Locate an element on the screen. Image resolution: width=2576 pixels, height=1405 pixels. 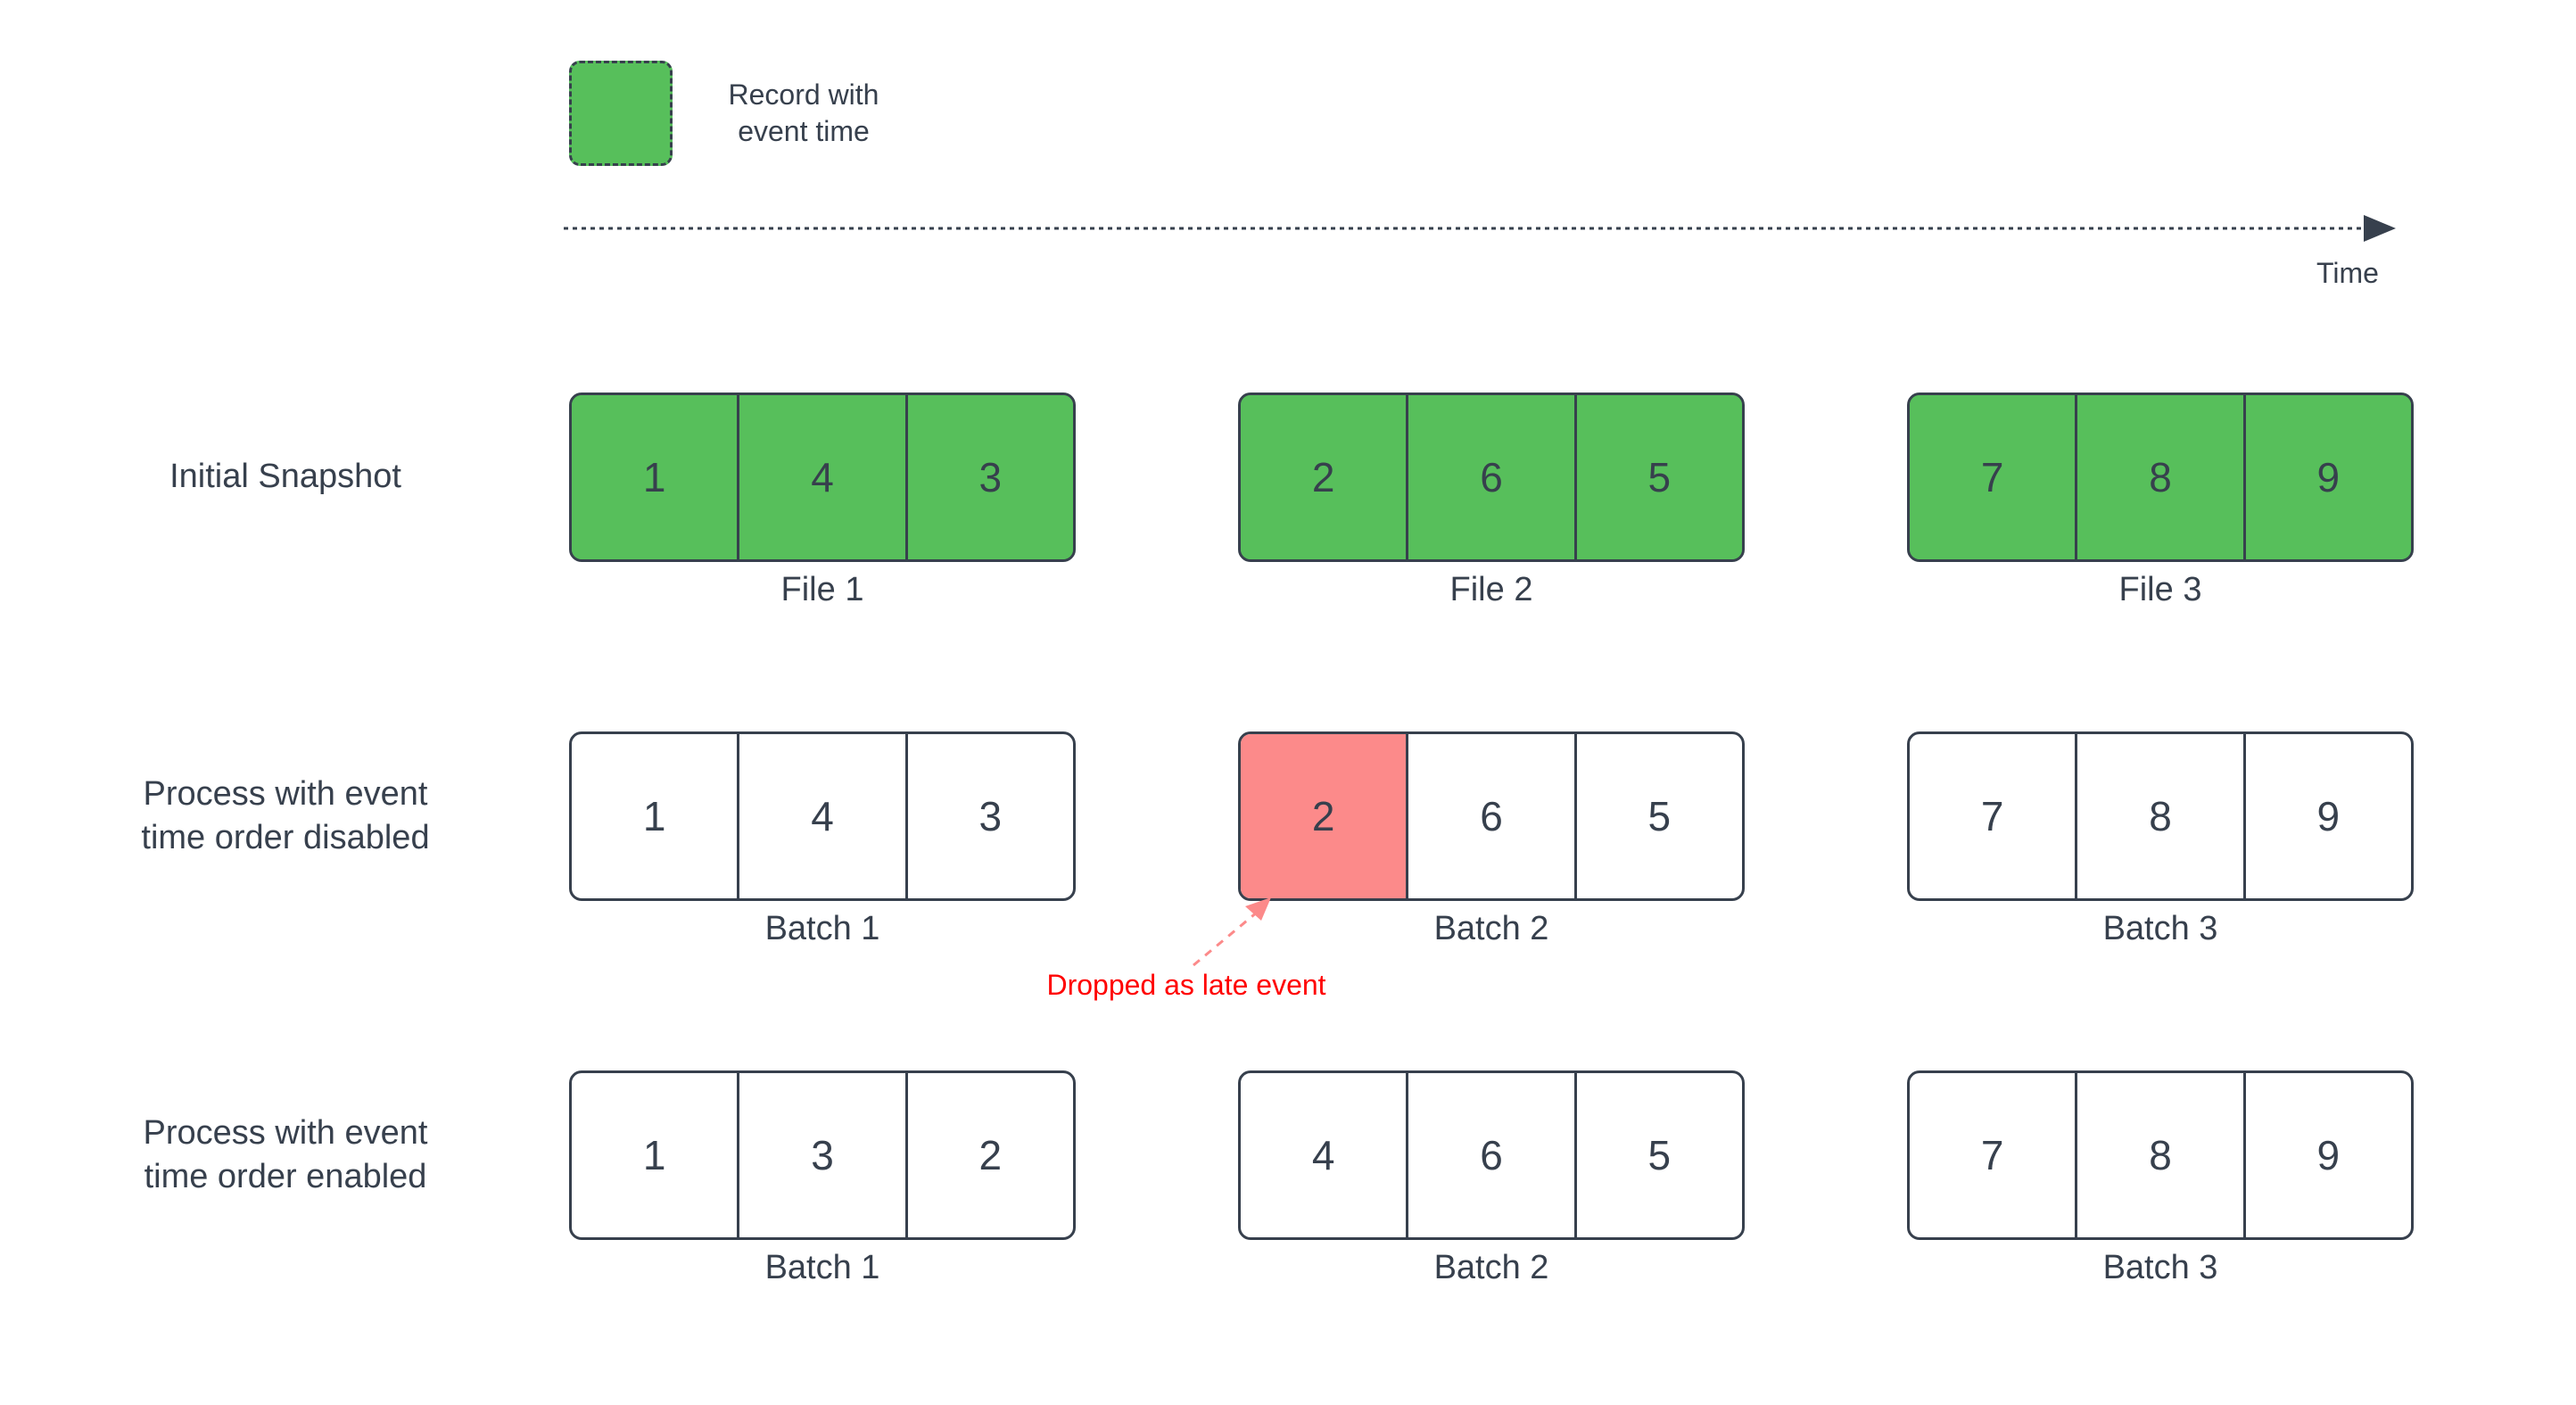
dropped-arrow is located at coordinates (1232, 932).